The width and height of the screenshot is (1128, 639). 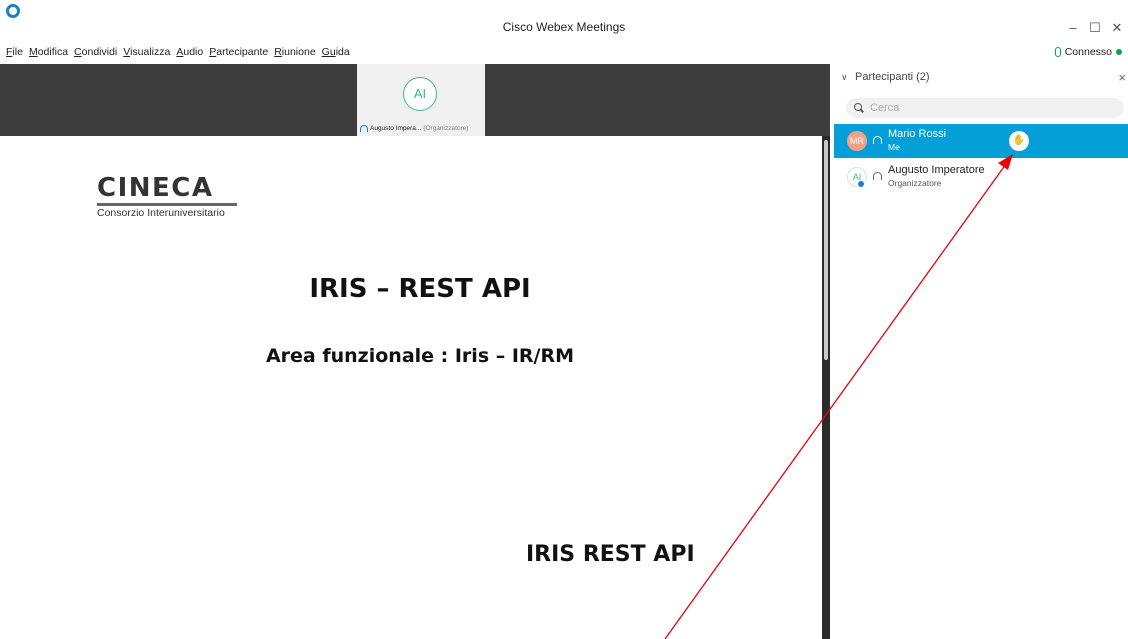 What do you see at coordinates (857, 141) in the screenshot?
I see `avatar: MR` at bounding box center [857, 141].